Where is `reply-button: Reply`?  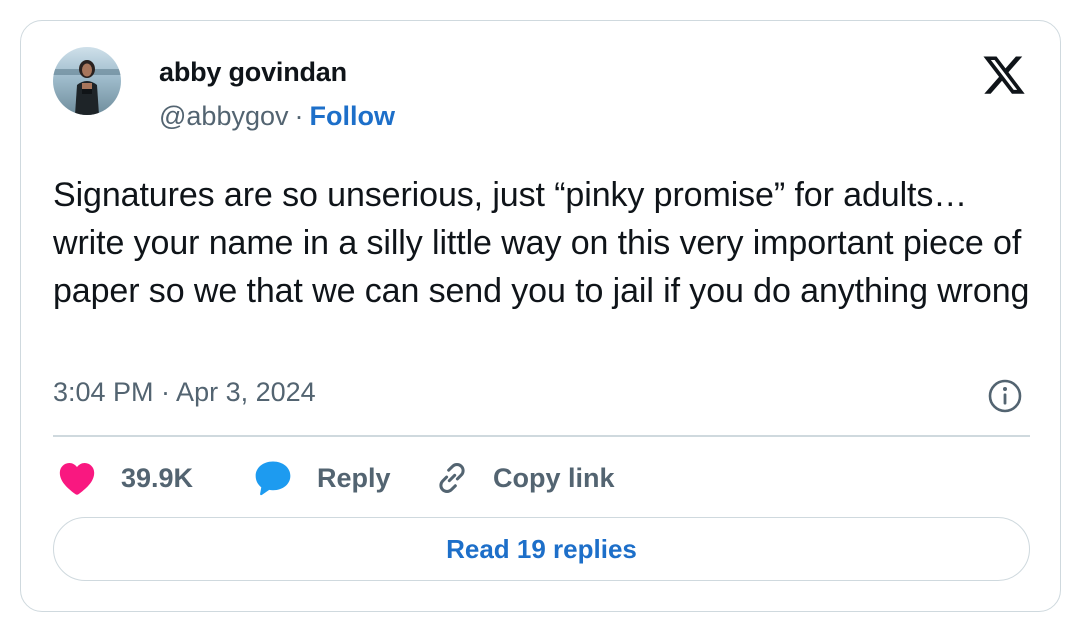
reply-button: Reply is located at coordinates (322, 478).